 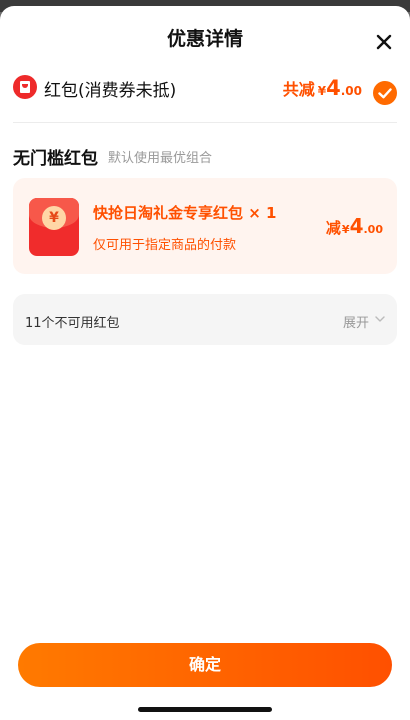 I want to click on coupon-amount-decimal: .00, so click(x=373, y=229).